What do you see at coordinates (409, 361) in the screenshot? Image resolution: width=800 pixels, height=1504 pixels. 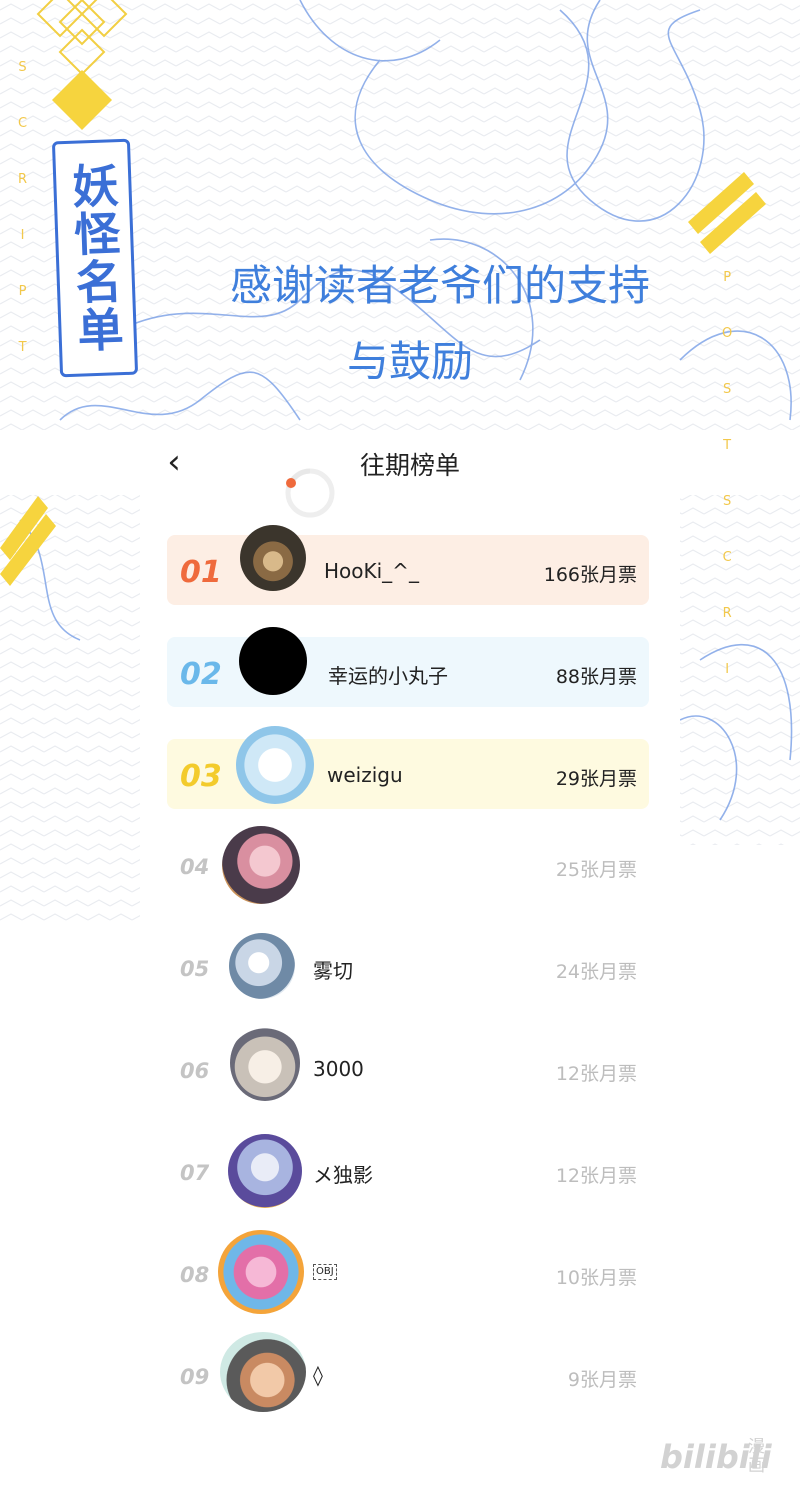 I see `headline-line-2: 与鼓励` at bounding box center [409, 361].